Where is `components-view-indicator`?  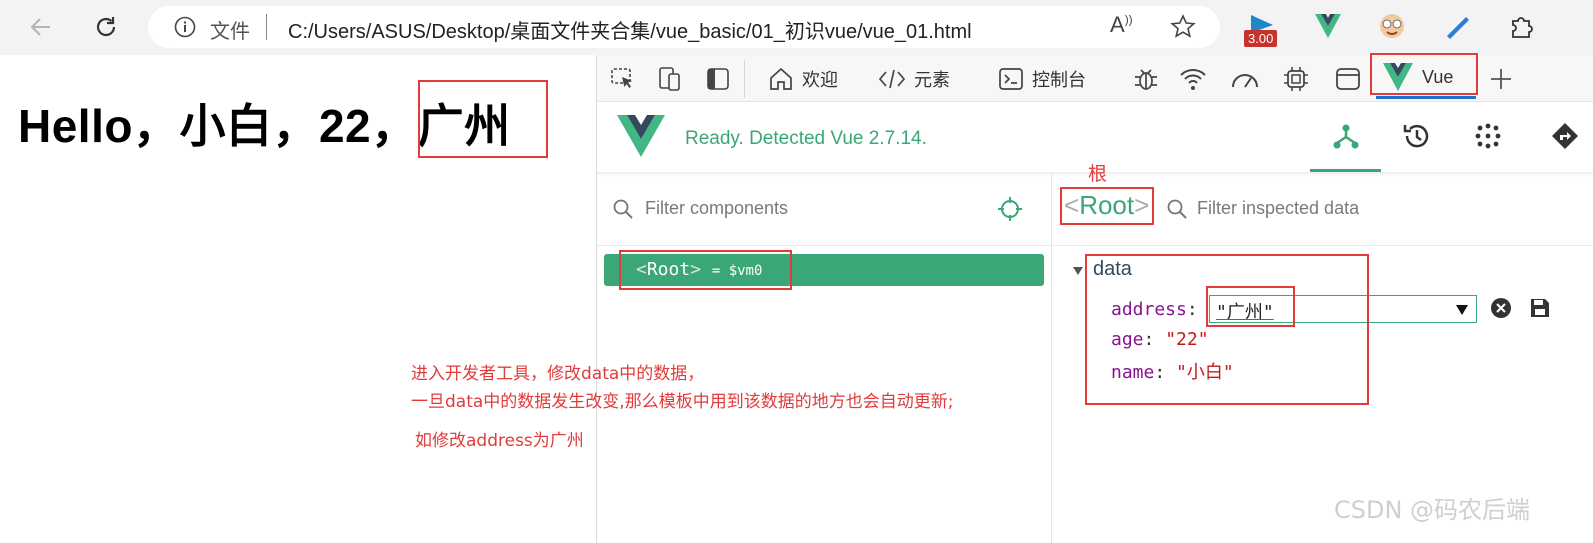 components-view-indicator is located at coordinates (1345, 170).